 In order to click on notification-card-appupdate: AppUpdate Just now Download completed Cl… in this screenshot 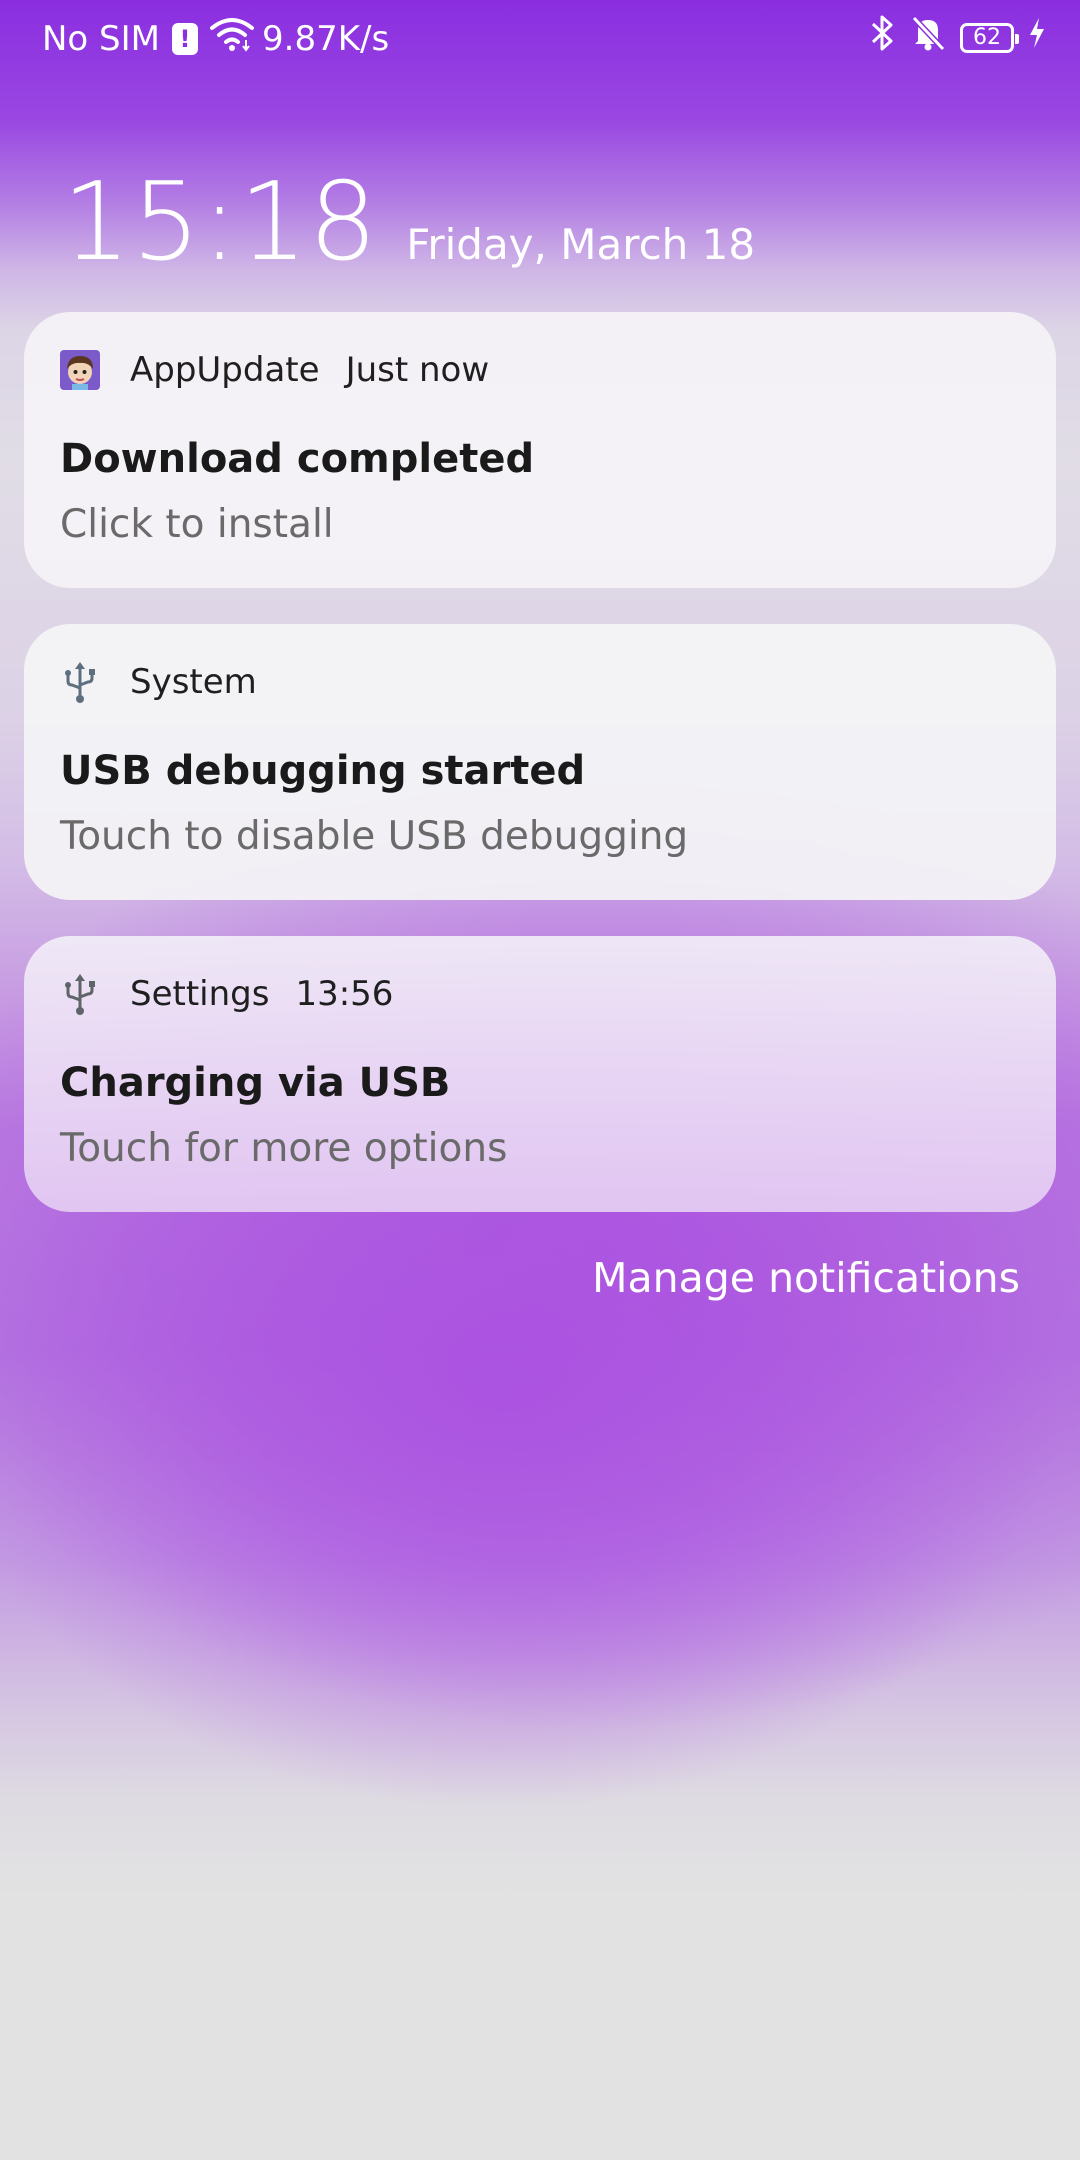, I will do `click(540, 450)`.